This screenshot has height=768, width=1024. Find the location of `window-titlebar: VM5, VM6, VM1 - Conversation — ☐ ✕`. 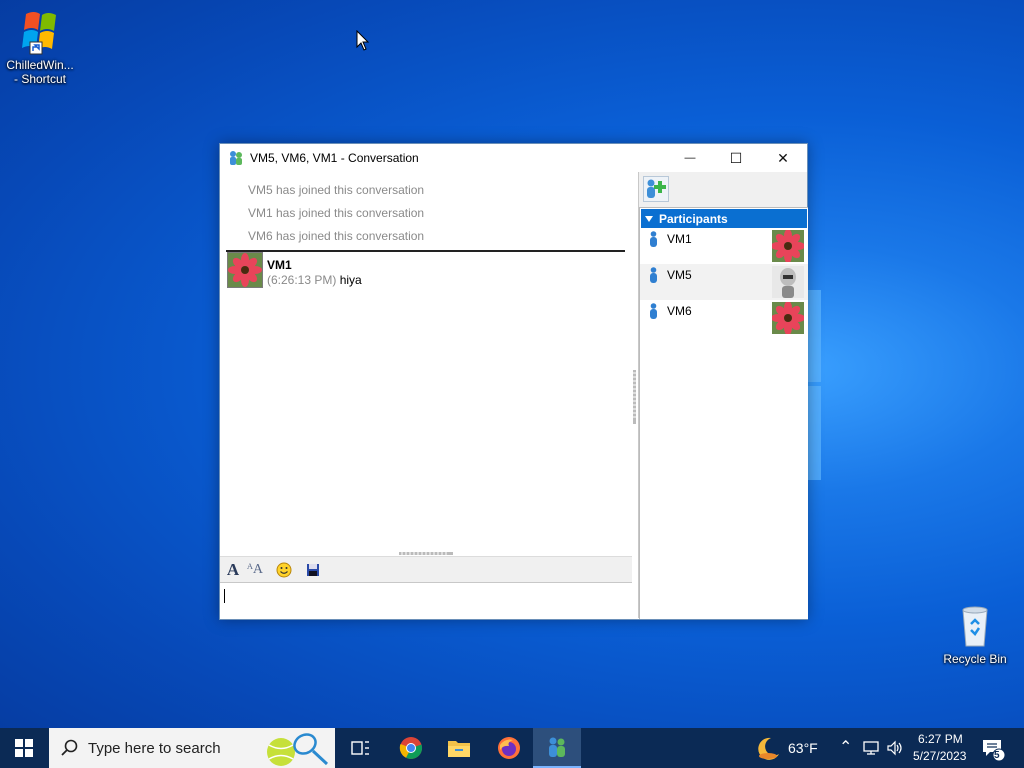

window-titlebar: VM5, VM6, VM1 - Conversation — ☐ ✕ is located at coordinates (513, 158).